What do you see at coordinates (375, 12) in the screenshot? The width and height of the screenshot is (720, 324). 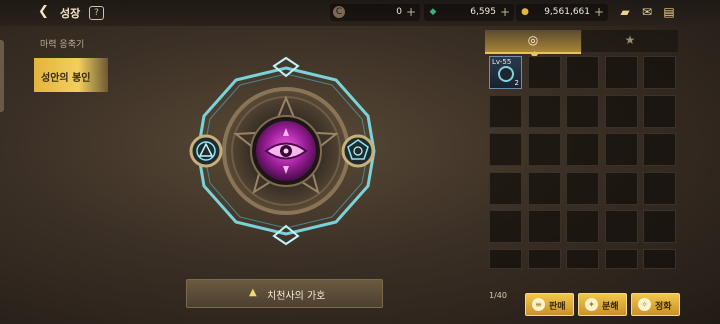 I see `currency-crystal: C 0 +` at bounding box center [375, 12].